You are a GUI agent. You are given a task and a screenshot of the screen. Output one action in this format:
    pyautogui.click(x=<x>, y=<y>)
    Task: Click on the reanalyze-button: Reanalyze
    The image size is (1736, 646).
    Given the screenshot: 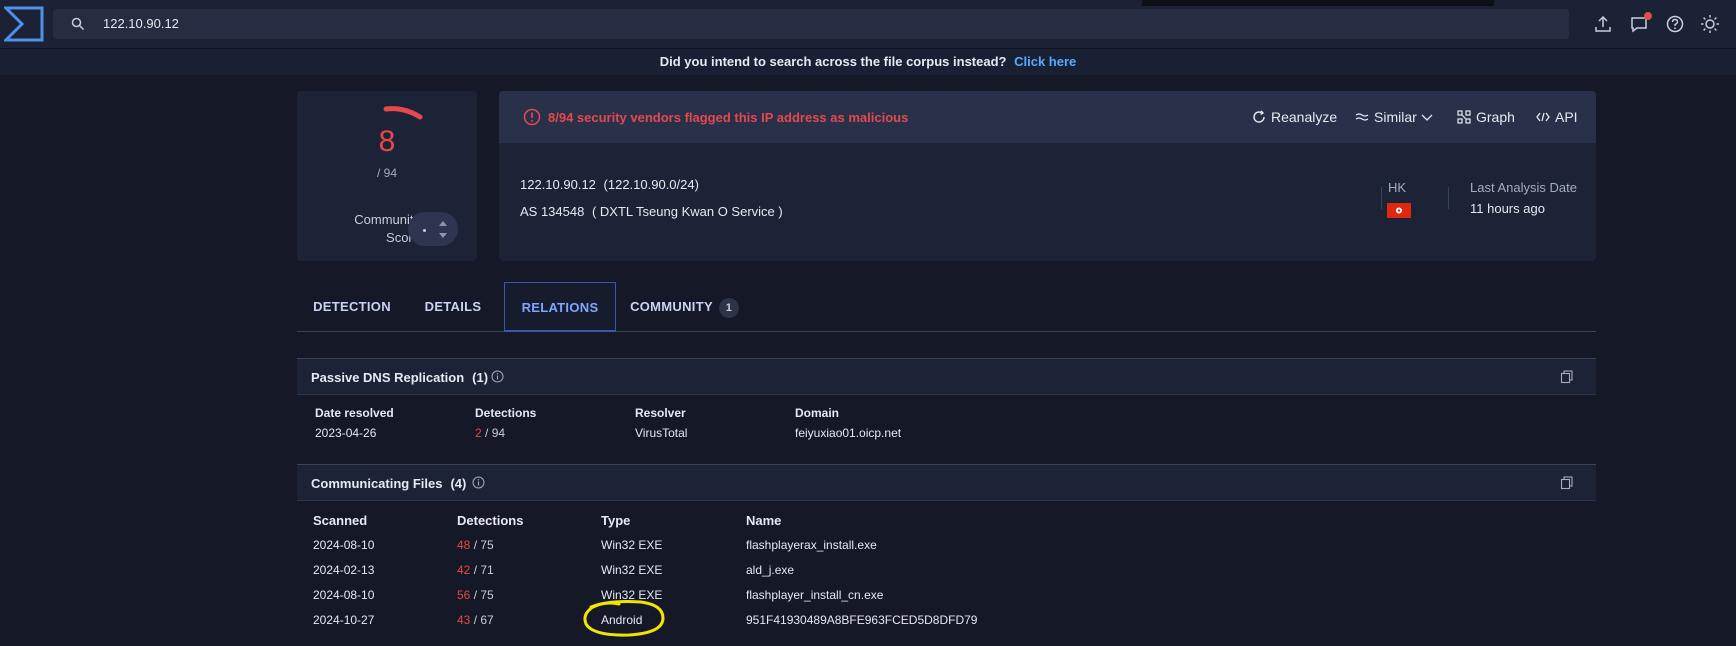 What is the action you would take?
    pyautogui.click(x=1297, y=118)
    